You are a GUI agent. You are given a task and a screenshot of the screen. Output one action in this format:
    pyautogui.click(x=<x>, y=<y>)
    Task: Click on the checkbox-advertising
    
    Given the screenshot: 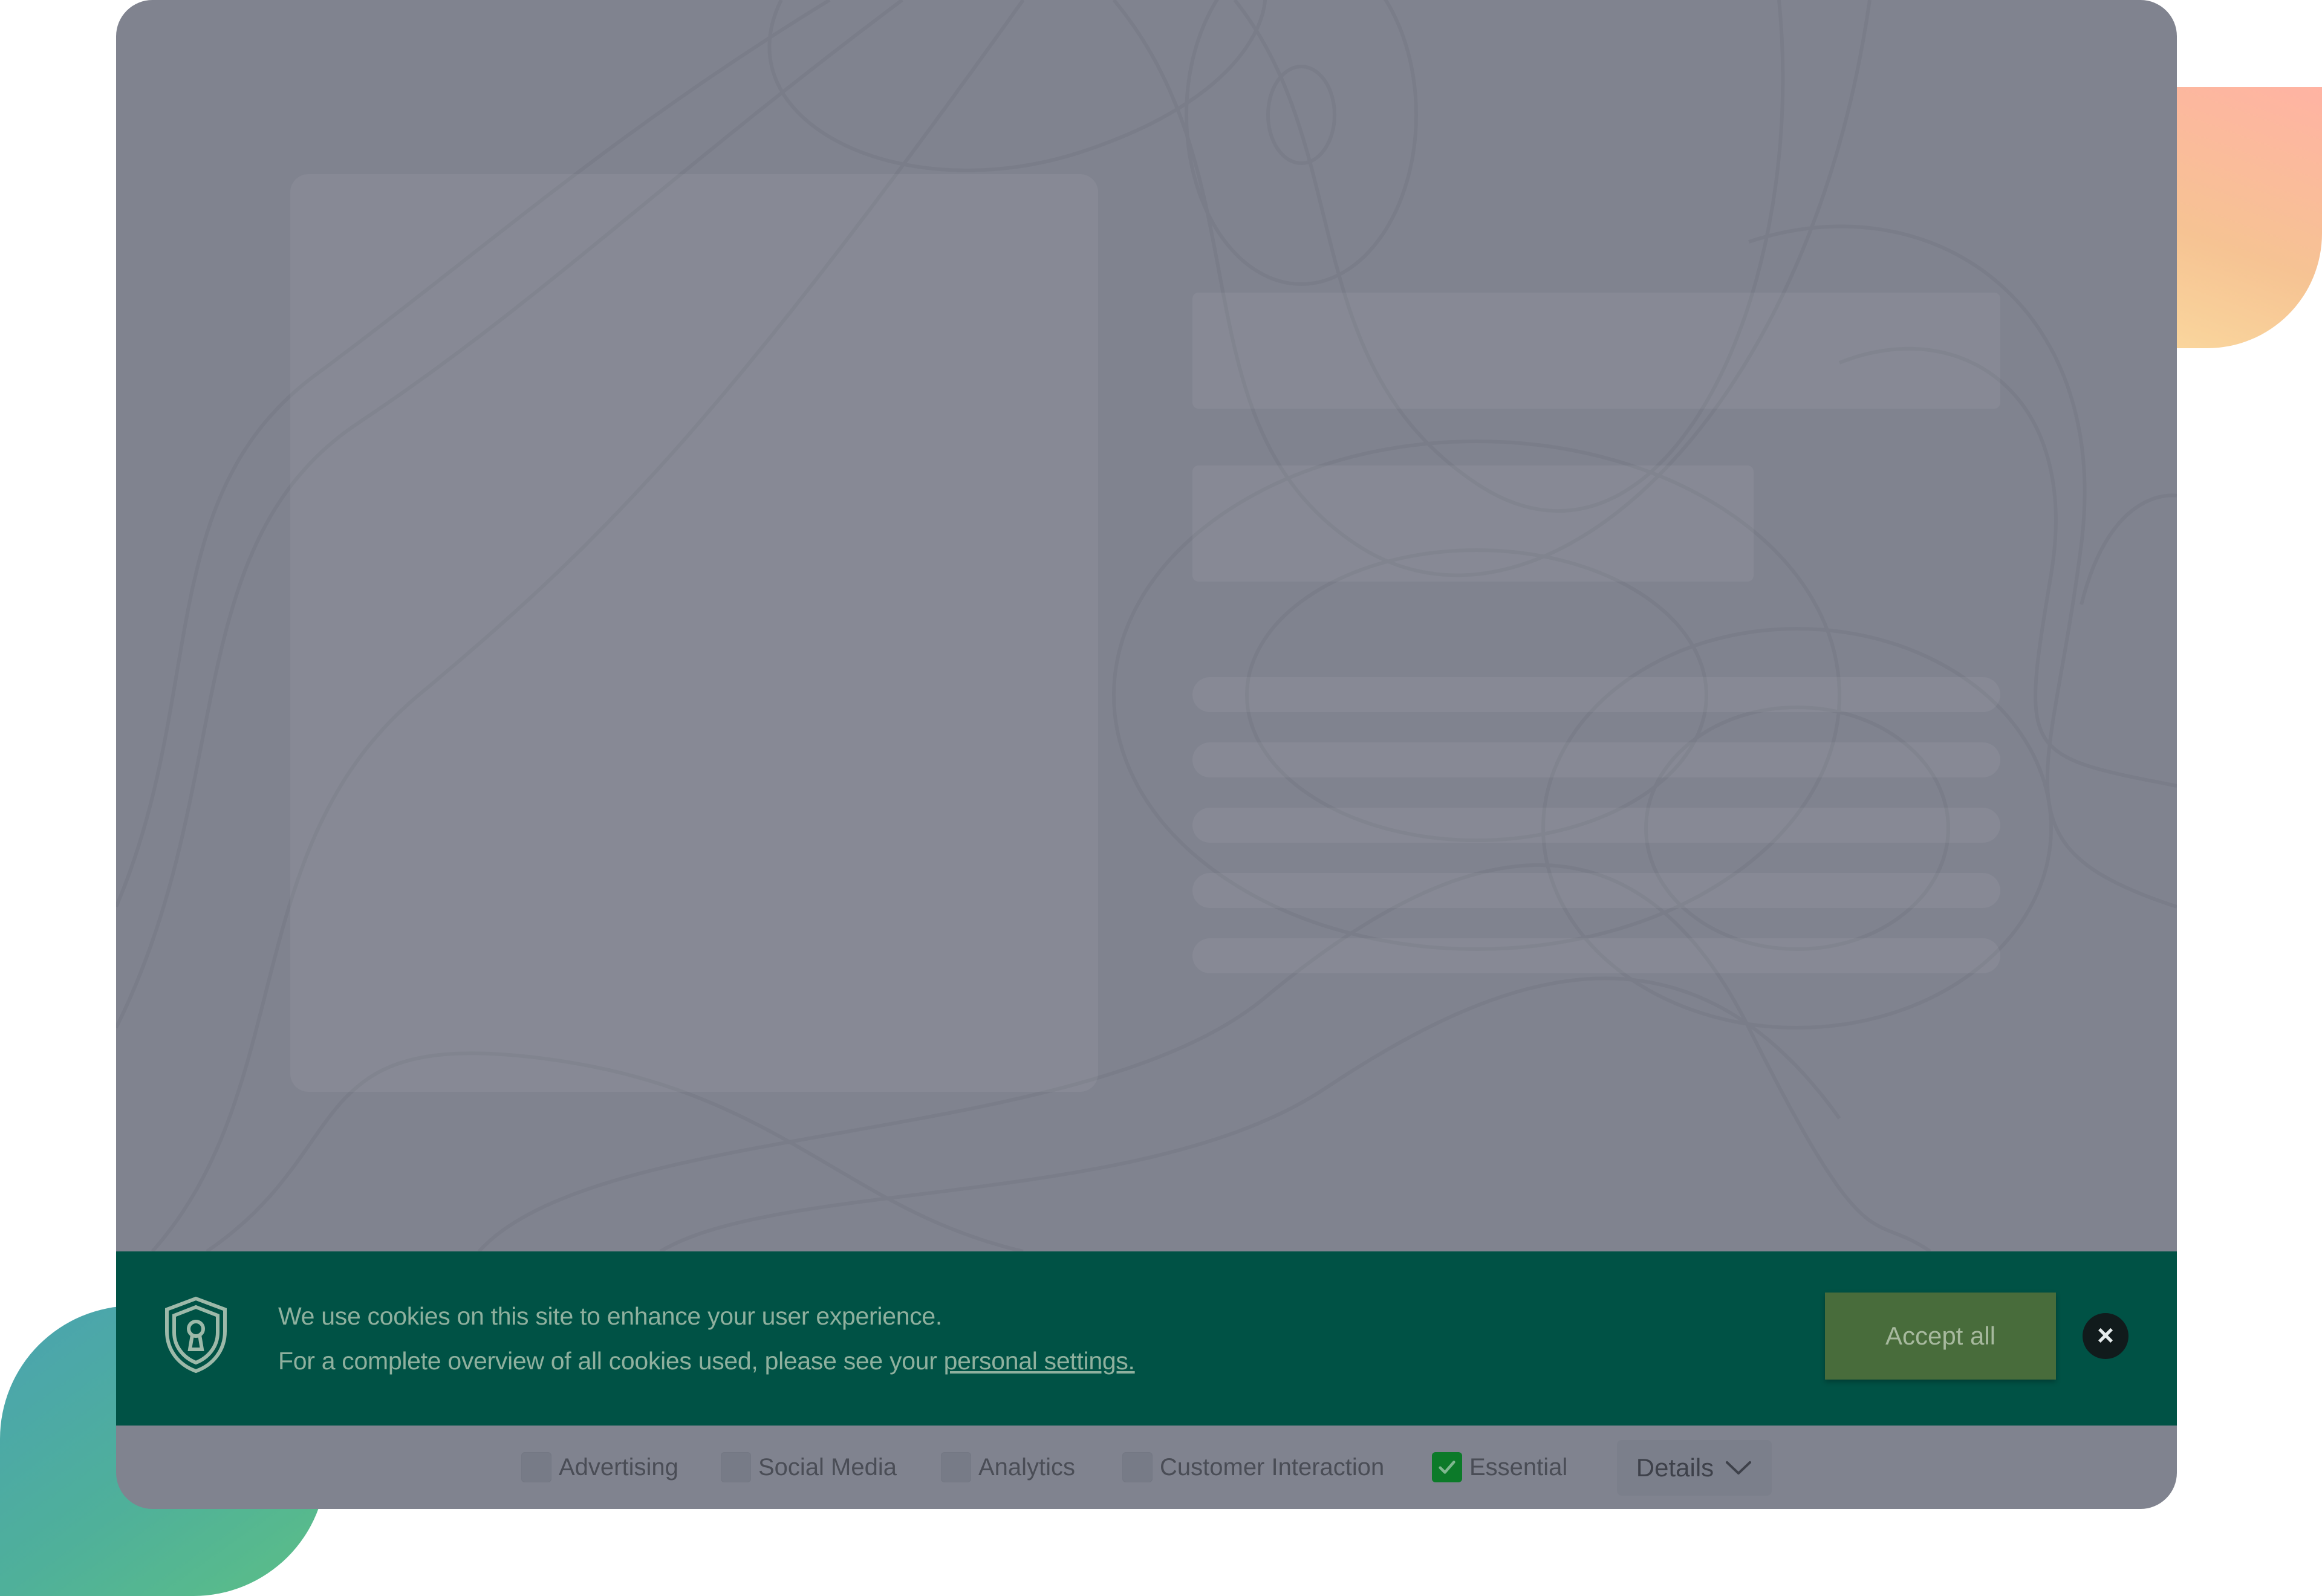 What is the action you would take?
    pyautogui.click(x=536, y=1467)
    